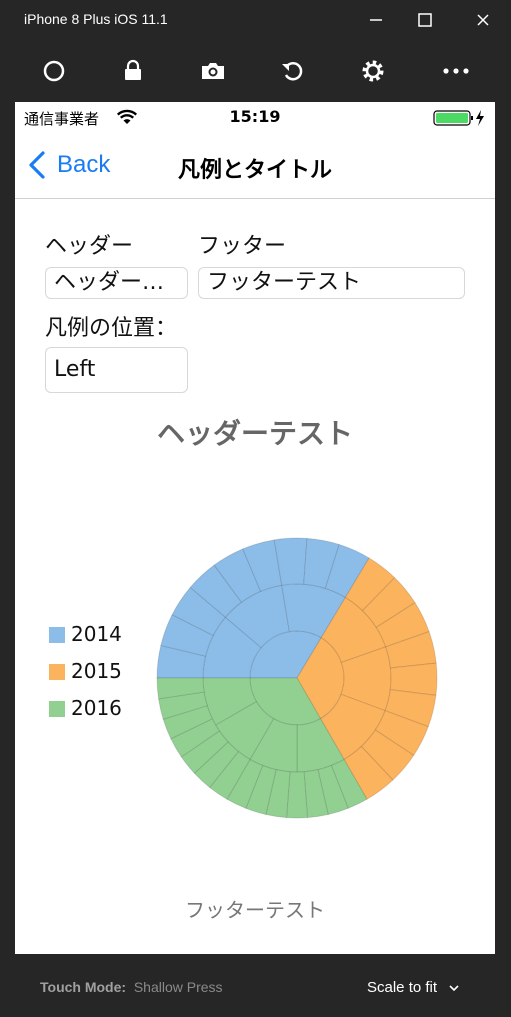 The height and width of the screenshot is (1017, 511). Describe the element at coordinates (96, 671) in the screenshot. I see `legend-label: 2015` at that location.